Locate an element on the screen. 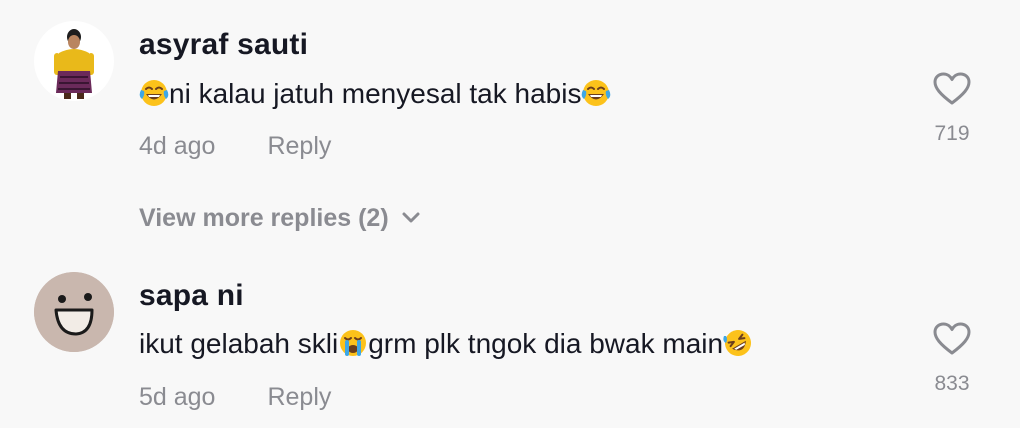  comment-meta: 4d ago Reply is located at coordinates (235, 146).